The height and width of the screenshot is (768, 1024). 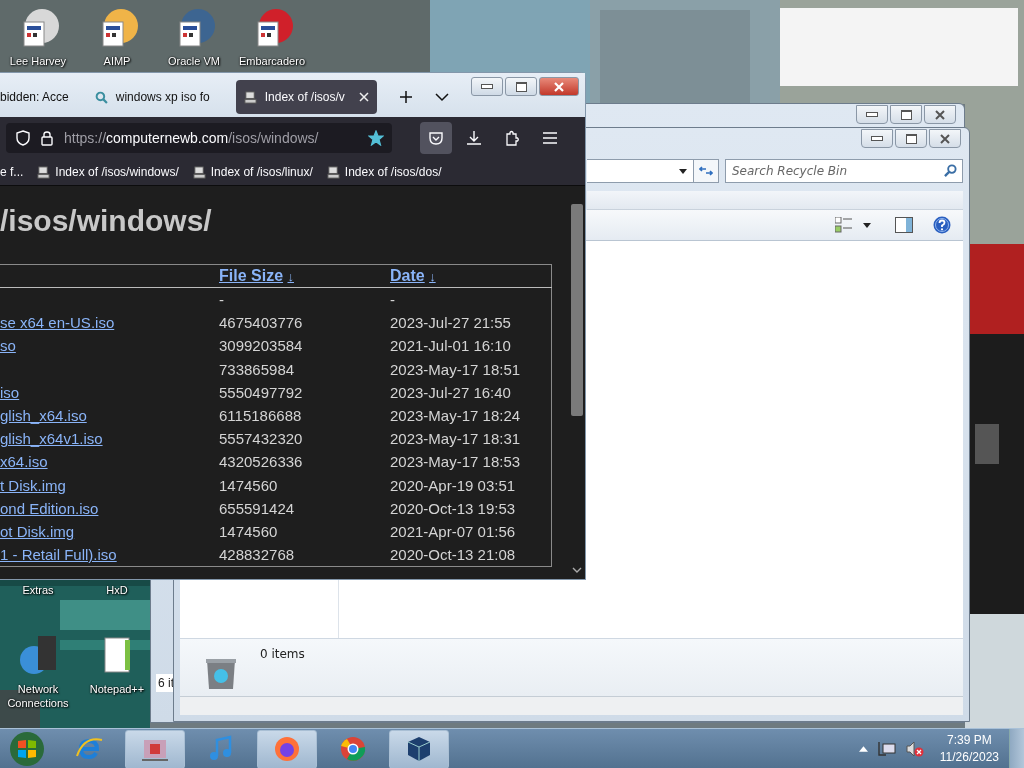 I want to click on file-date: 2021-Apr-07 01:56, so click(x=453, y=532).